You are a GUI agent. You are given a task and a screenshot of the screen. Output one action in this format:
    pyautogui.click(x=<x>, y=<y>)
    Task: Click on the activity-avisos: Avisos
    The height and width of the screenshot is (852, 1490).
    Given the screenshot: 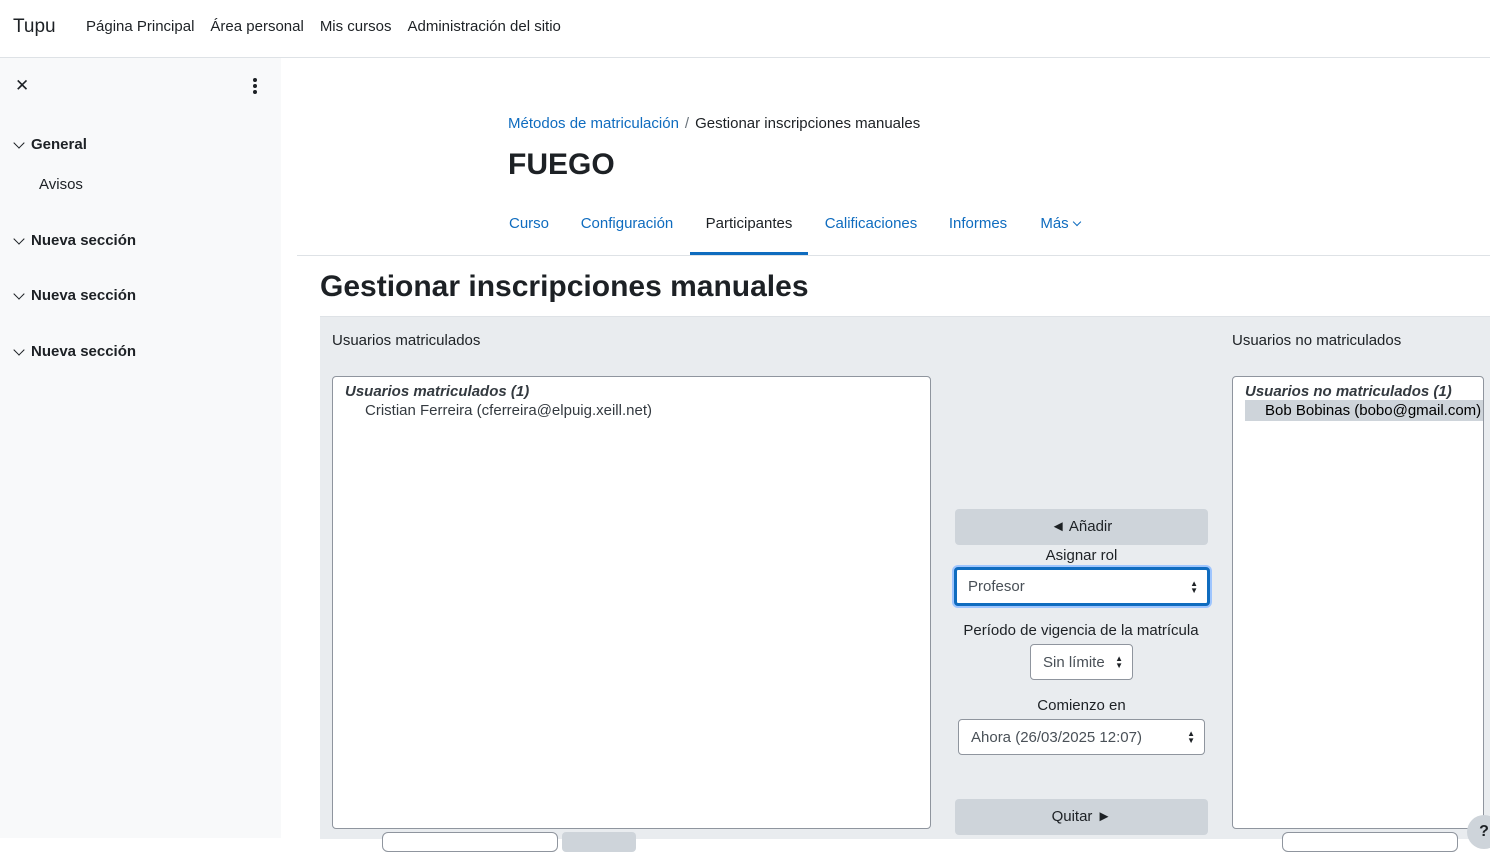 What is the action you would take?
    pyautogui.click(x=61, y=184)
    